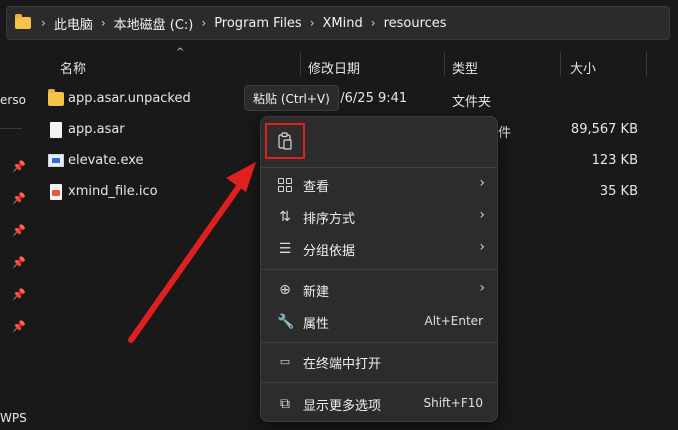  I want to click on menu-item-open-terminal: ▭ 在终端中打开, so click(380, 362).